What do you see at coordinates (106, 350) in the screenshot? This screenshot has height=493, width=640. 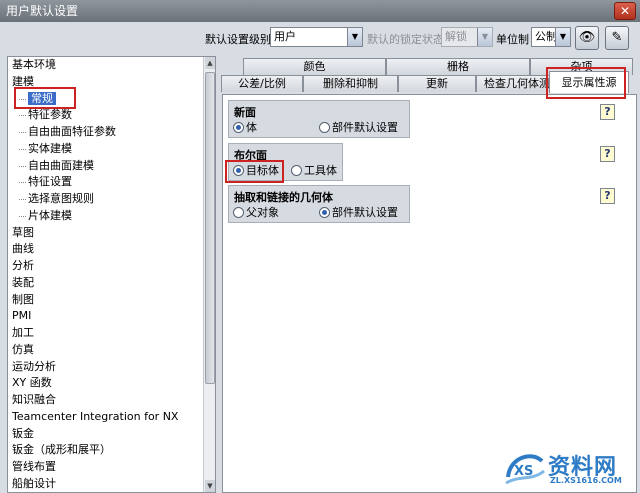 I see `tree-item: 仿真` at bounding box center [106, 350].